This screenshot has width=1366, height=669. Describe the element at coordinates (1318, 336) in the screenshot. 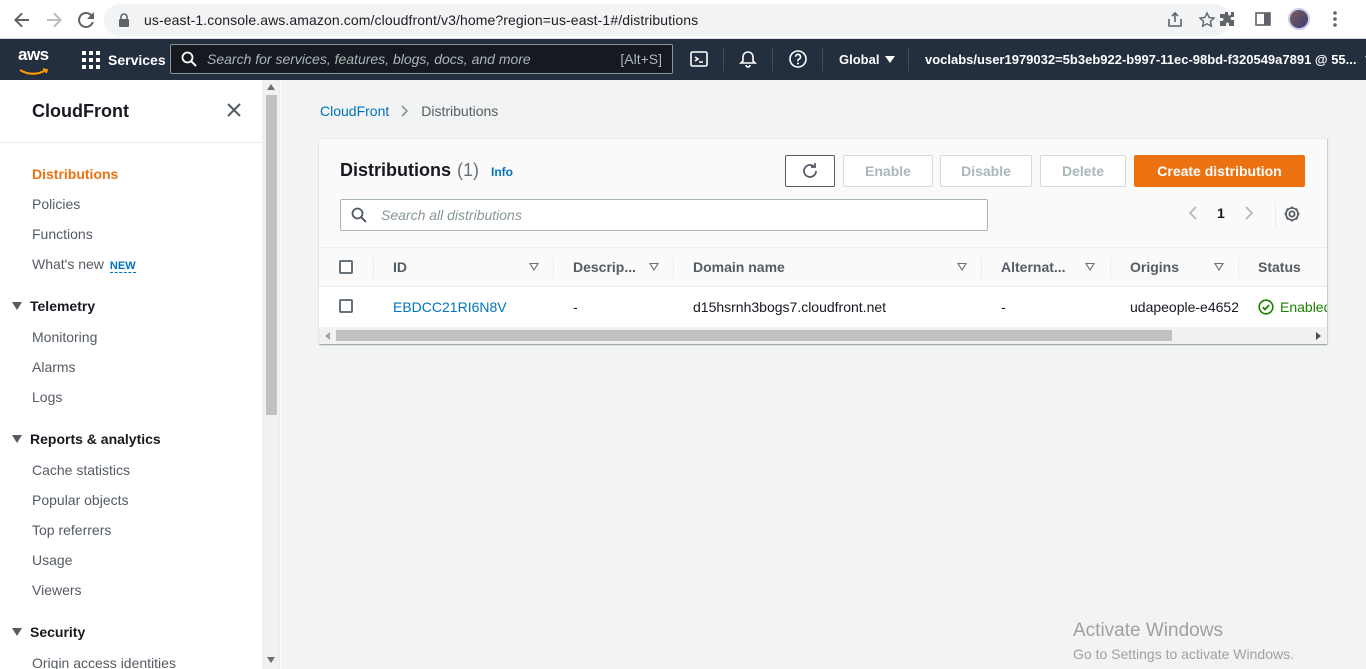

I see `scroll-right-icon` at that location.